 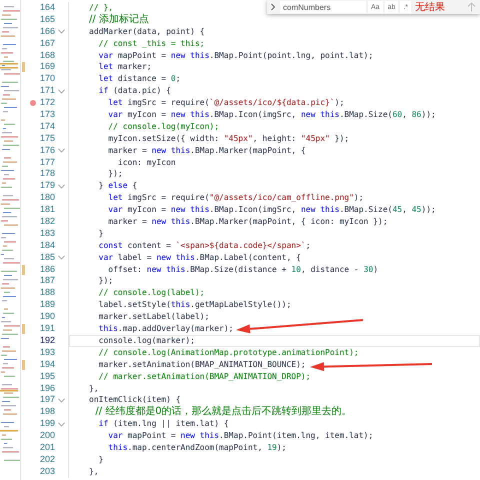 I want to click on line-number: 182, so click(x=46, y=222).